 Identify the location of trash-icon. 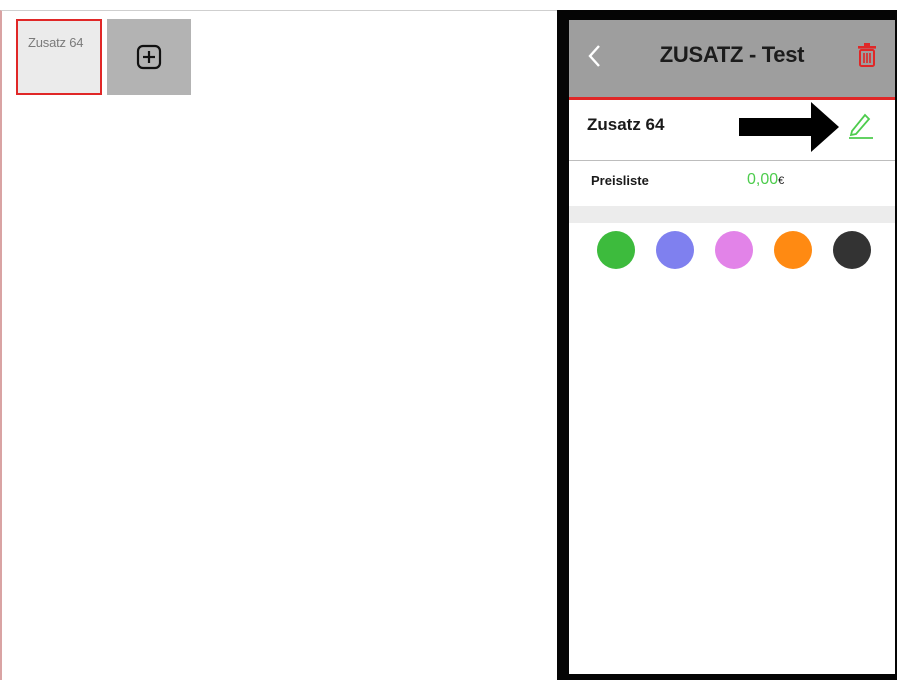
(867, 55).